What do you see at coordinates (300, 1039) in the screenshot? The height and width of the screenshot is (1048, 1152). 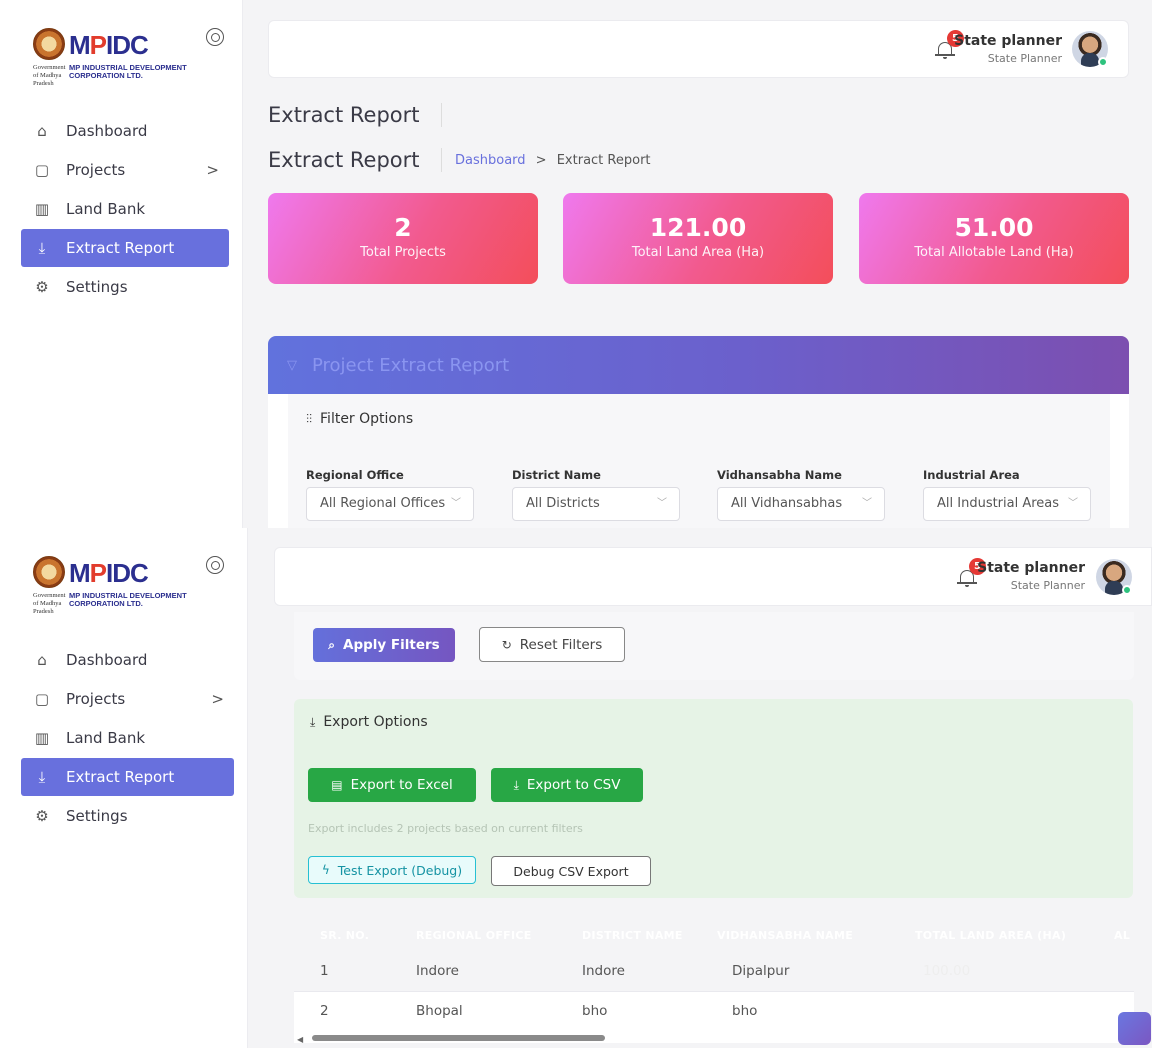 I see `scroll-left-arrow-icon: ◀` at bounding box center [300, 1039].